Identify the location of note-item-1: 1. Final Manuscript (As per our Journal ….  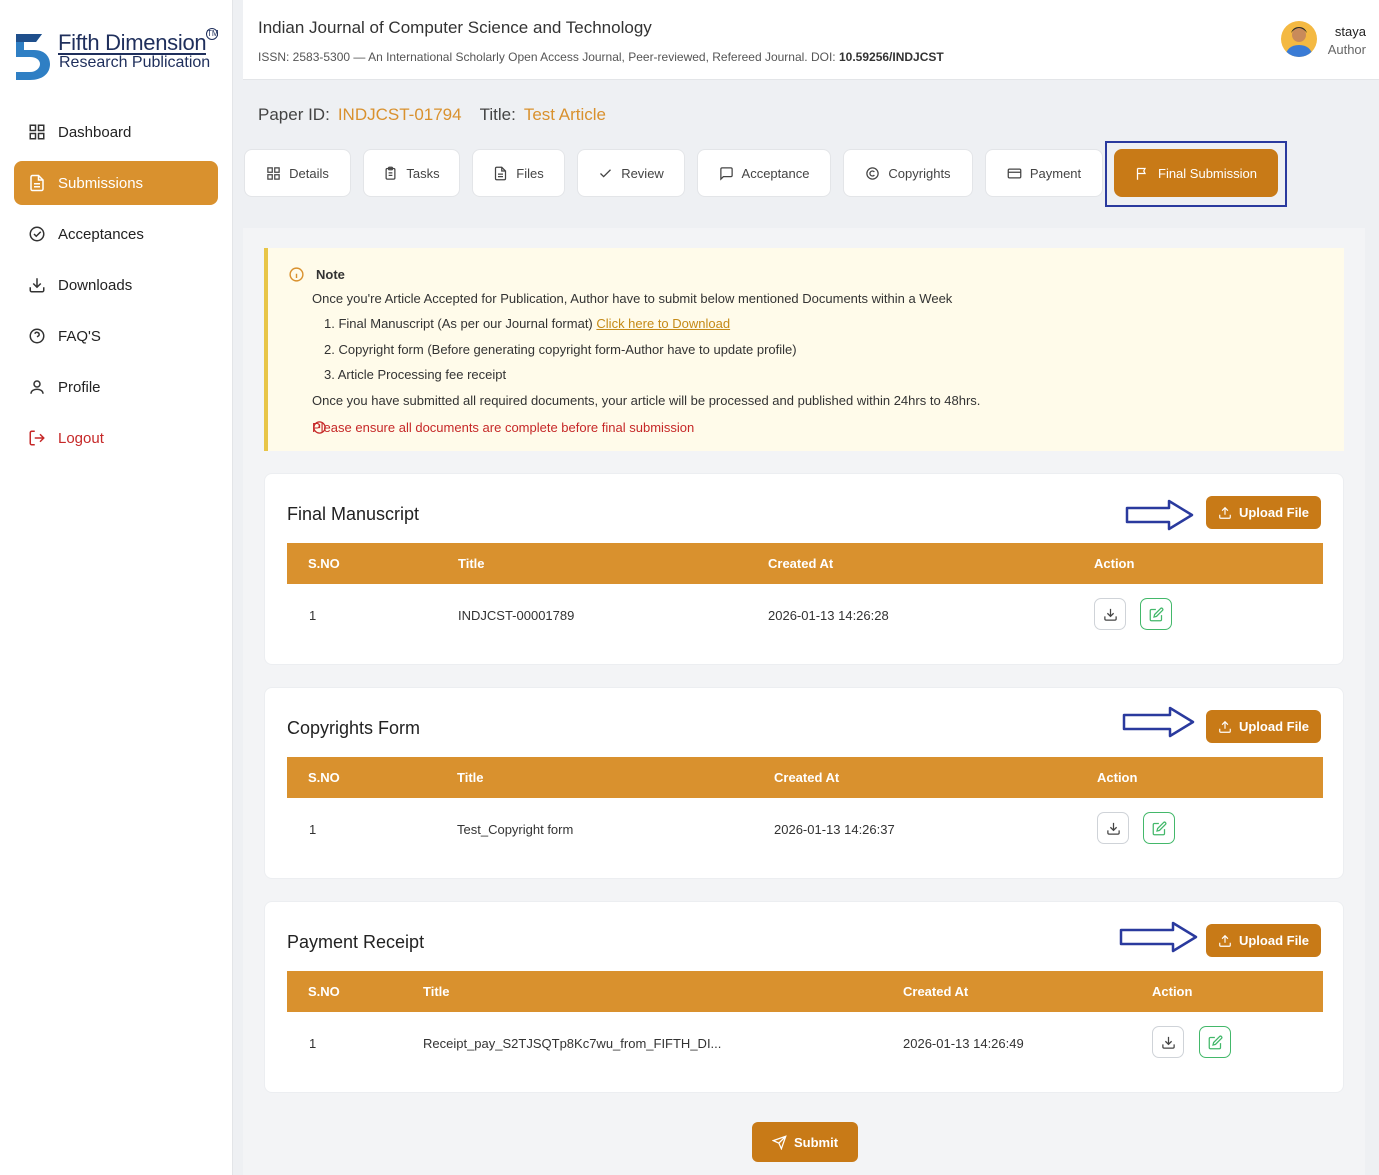
(527, 323).